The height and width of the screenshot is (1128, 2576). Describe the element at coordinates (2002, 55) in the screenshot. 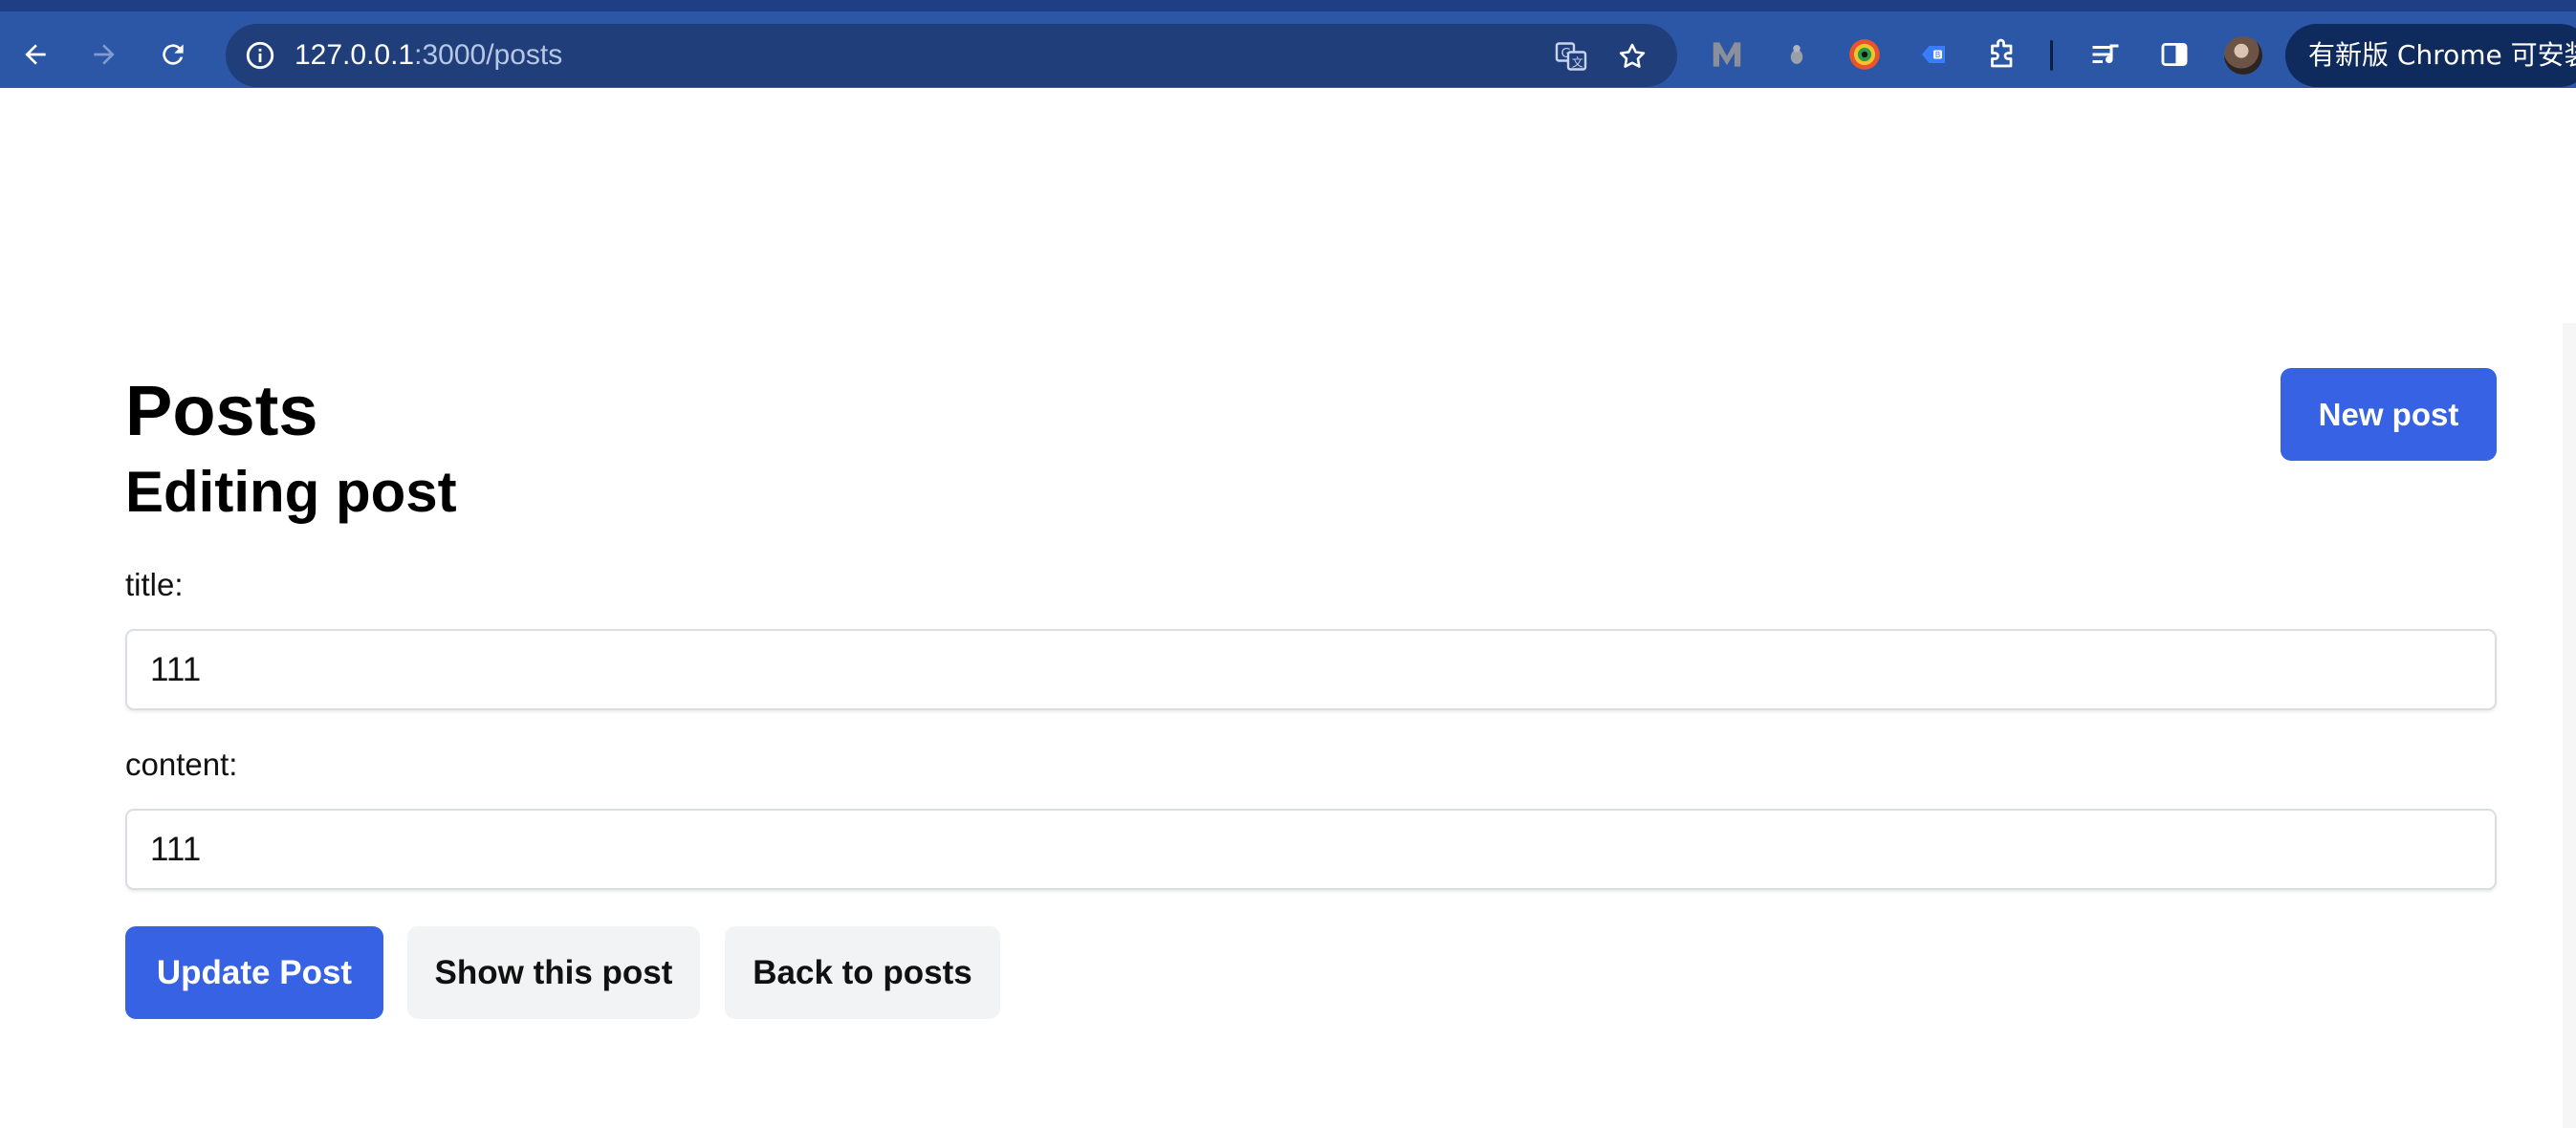

I see `extensions-puzzle-icon` at that location.